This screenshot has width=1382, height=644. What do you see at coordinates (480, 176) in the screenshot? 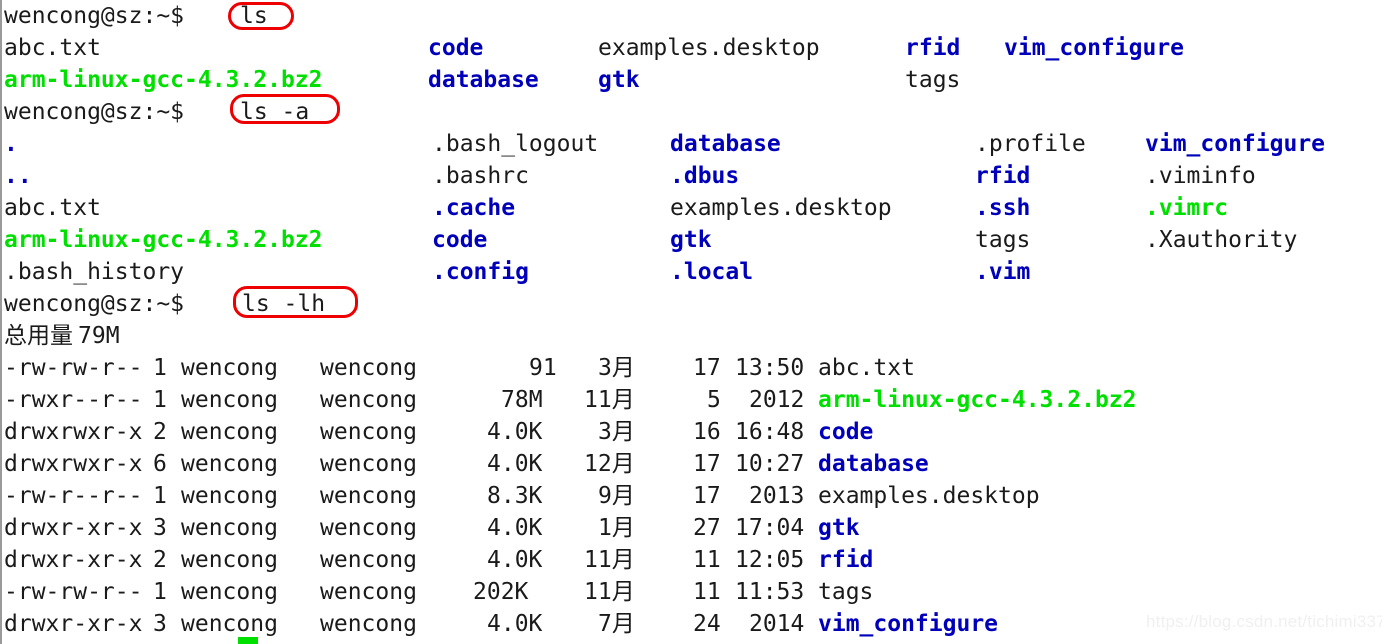
I see `file-item: .bashrc` at bounding box center [480, 176].